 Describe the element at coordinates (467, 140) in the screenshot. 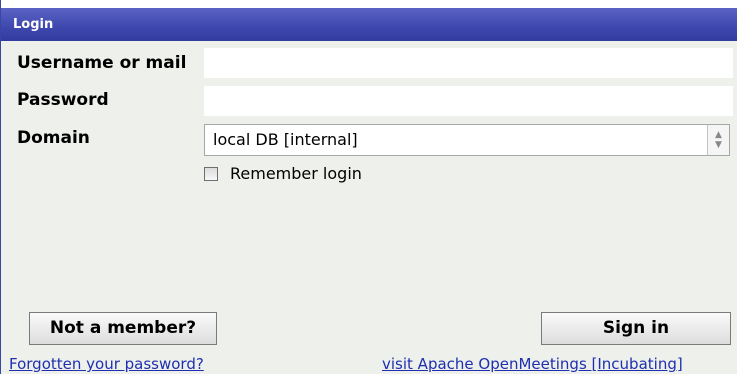

I see `domain-select: local DB [internal] ▲ ▼` at that location.